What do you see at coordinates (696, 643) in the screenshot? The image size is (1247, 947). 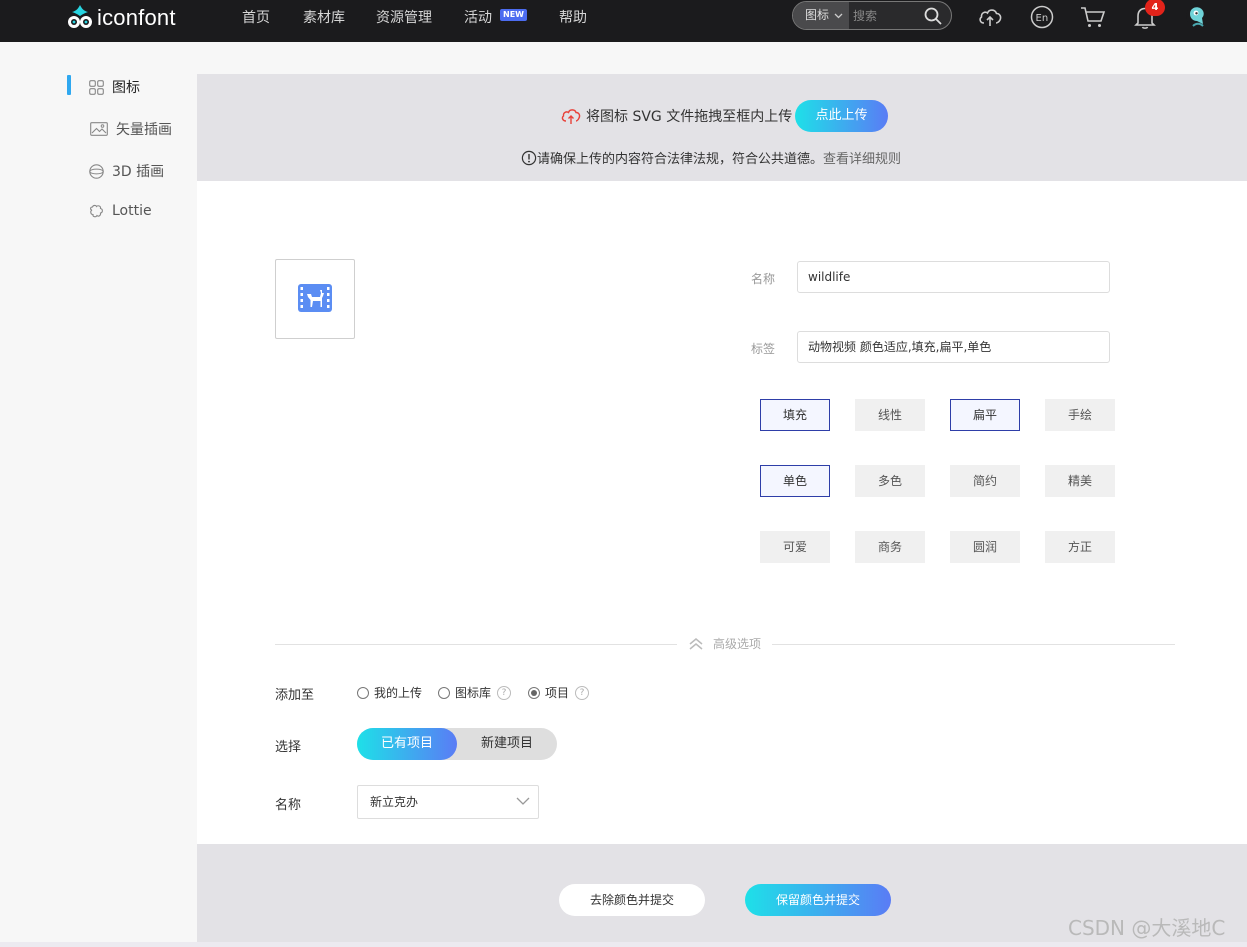 I see `chevron-double-up-icon` at bounding box center [696, 643].